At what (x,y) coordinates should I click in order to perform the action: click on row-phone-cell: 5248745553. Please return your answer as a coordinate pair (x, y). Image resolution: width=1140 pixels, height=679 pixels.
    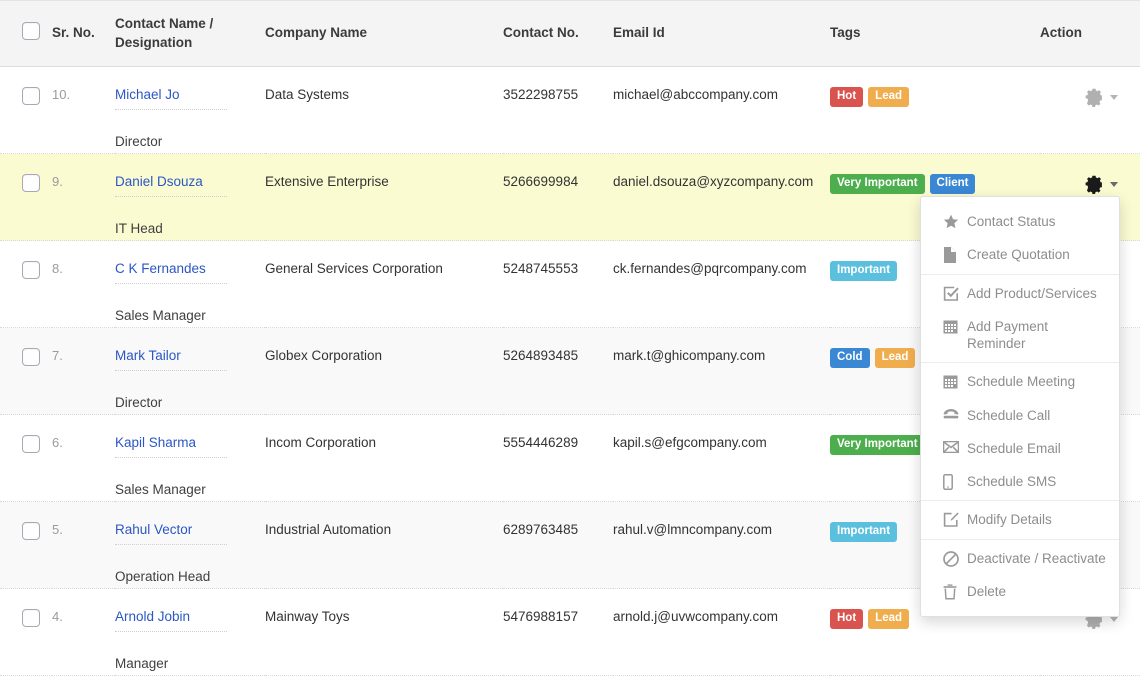
    Looking at the image, I should click on (558, 284).